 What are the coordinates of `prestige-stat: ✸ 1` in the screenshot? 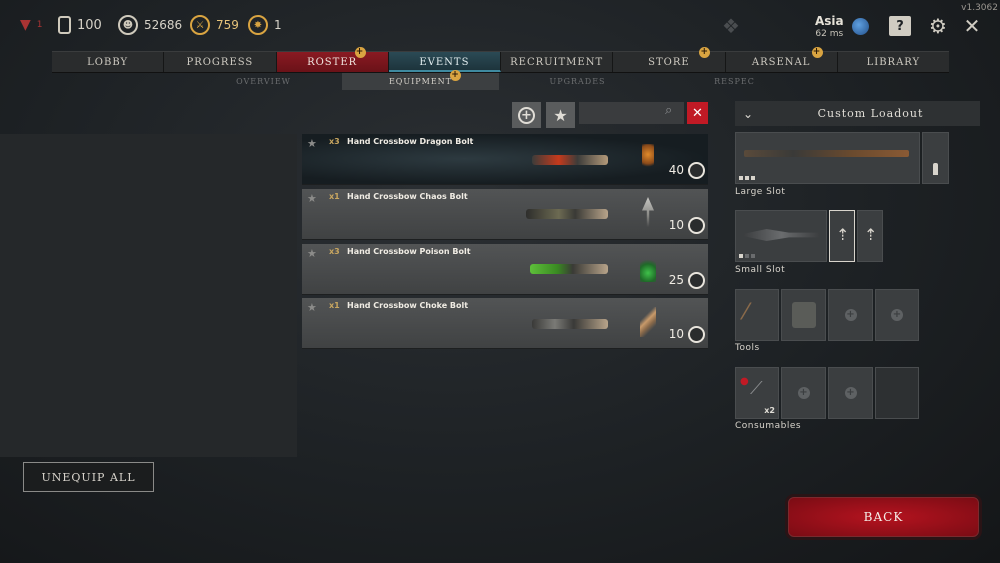 It's located at (265, 25).